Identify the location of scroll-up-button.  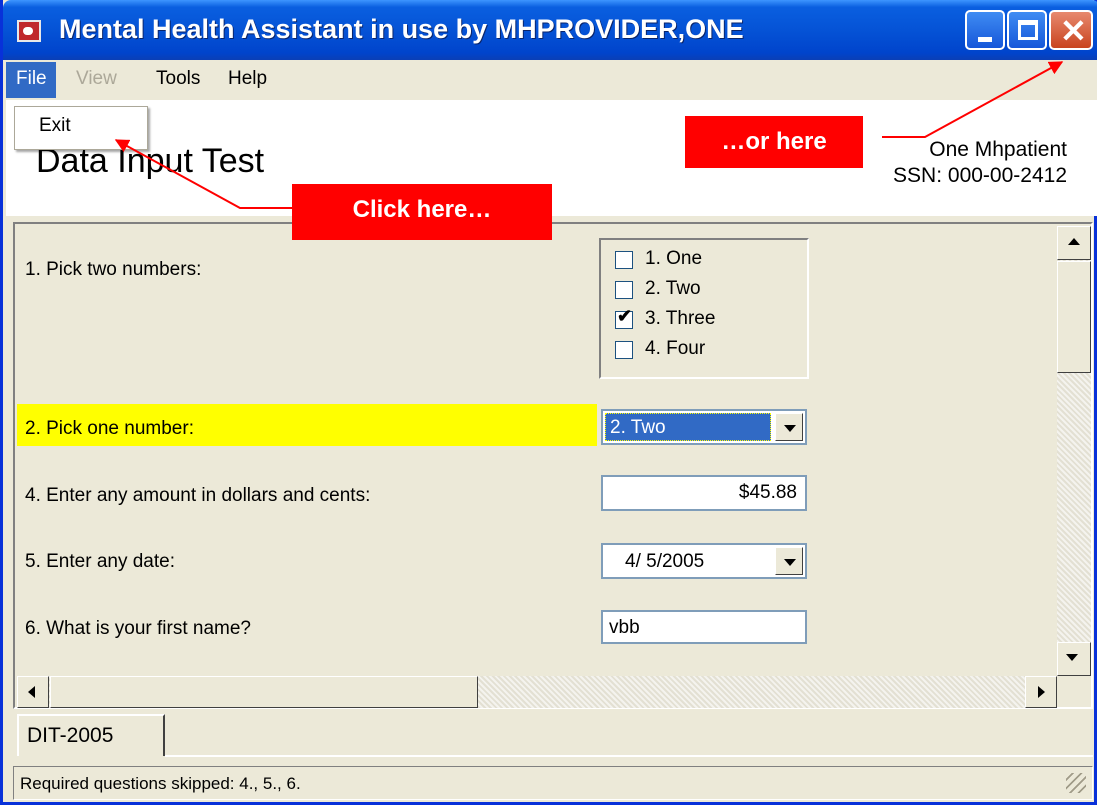
(1074, 243).